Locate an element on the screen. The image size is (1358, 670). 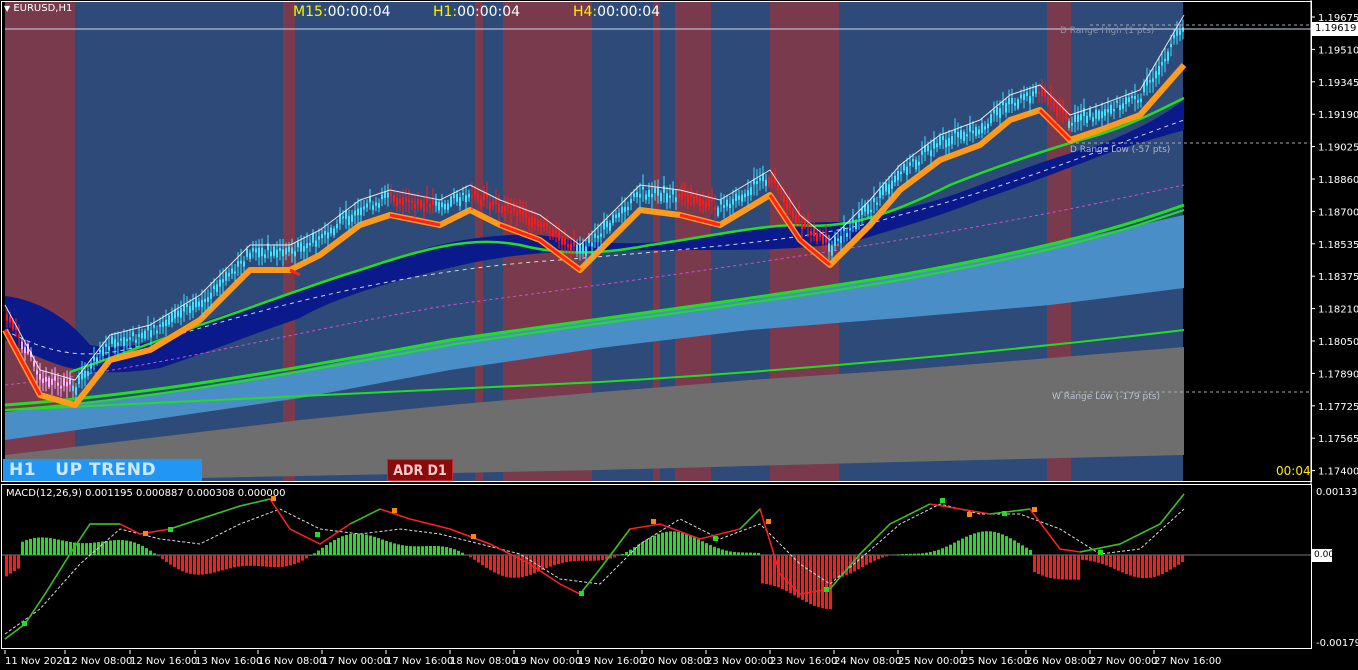
symbol-label: ▼ EURUSD,H1 is located at coordinates (38, 8).